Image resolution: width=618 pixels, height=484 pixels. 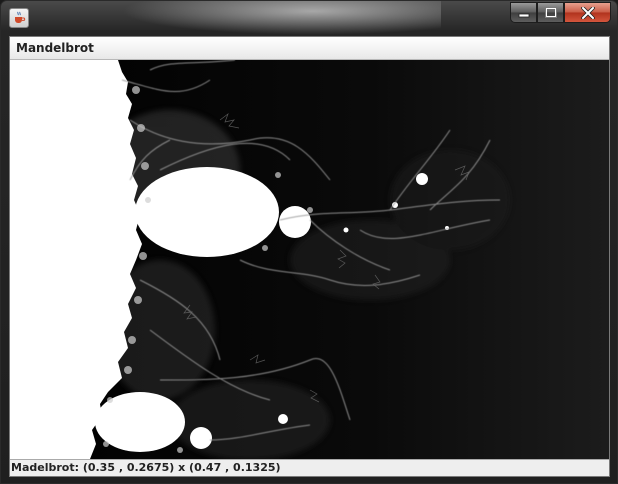 What do you see at coordinates (523, 12) in the screenshot?
I see `minimize-button` at bounding box center [523, 12].